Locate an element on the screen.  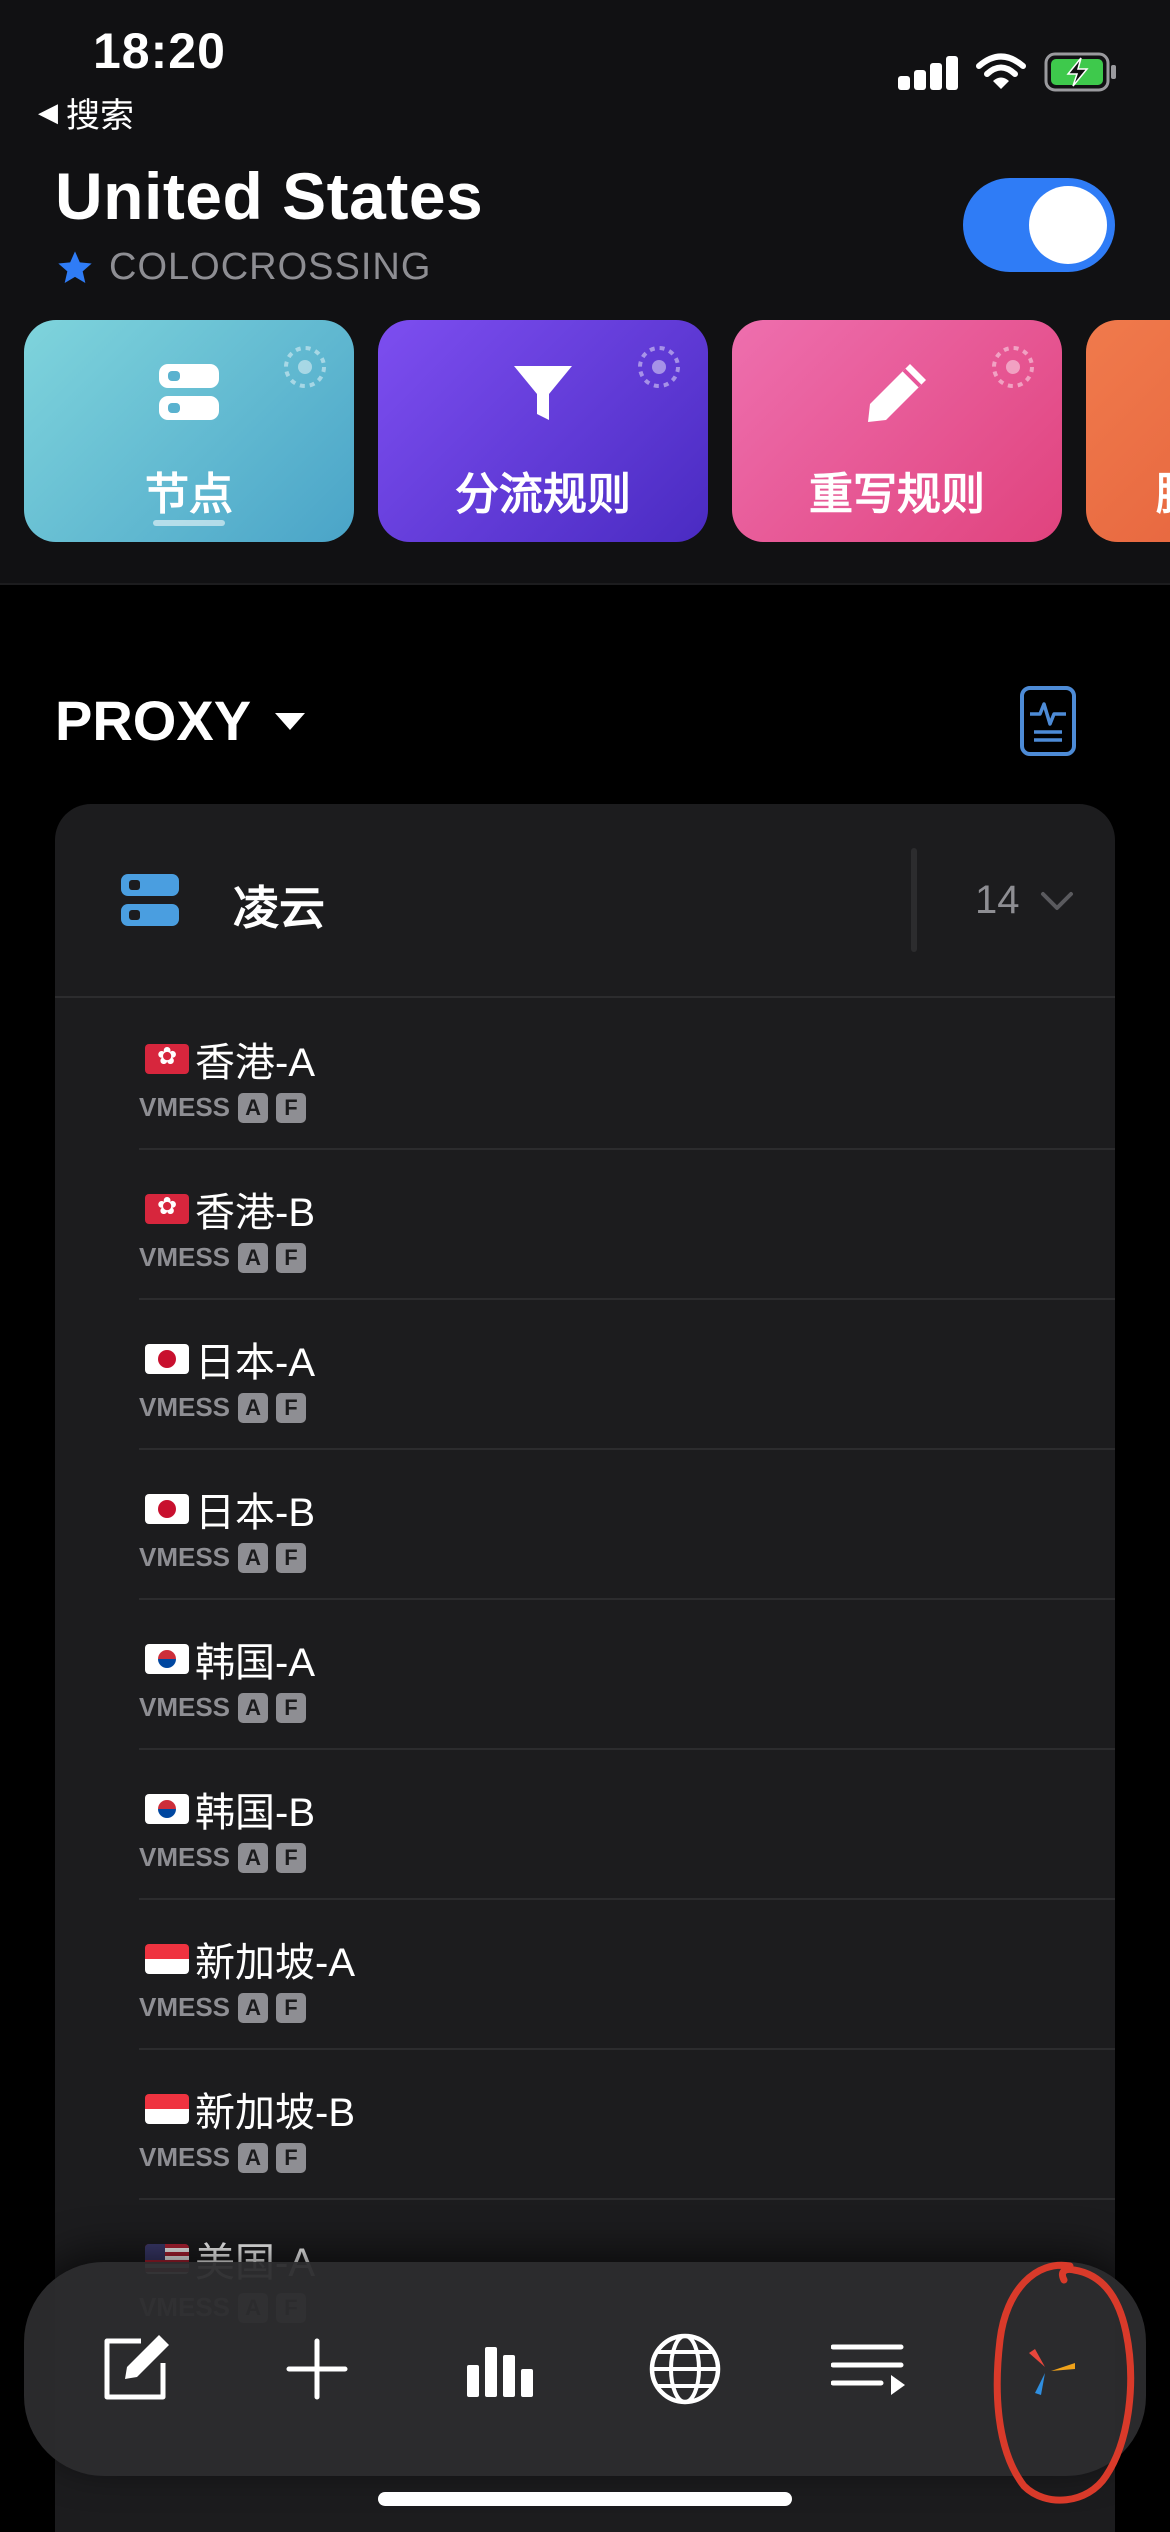
app-logo-button is located at coordinates (1049, 2369).